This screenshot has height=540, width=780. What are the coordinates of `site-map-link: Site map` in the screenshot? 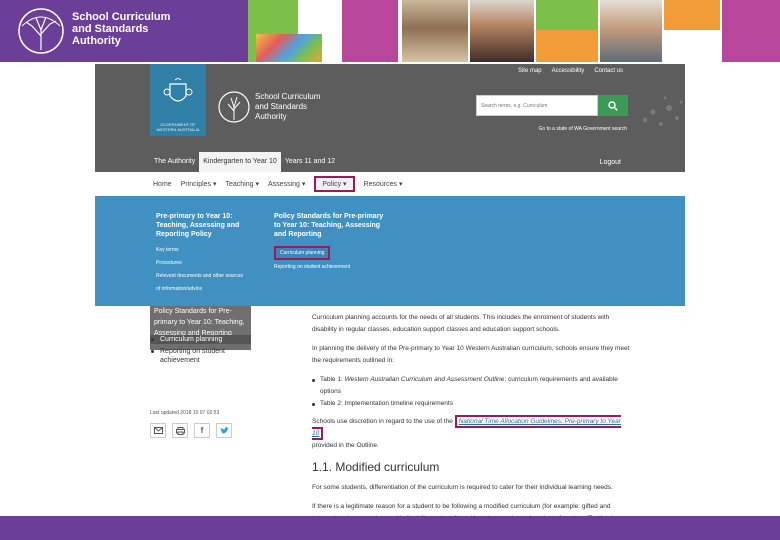 It's located at (530, 71).